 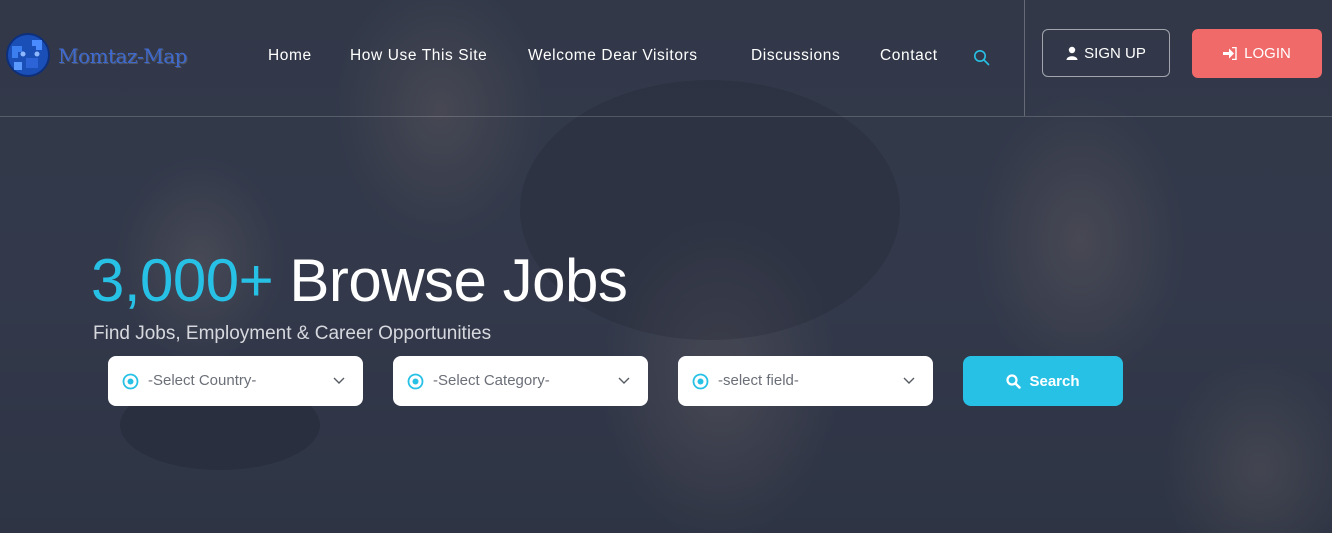 What do you see at coordinates (418, 56) in the screenshot?
I see `nav-item-how-use-this-site: How Use This Site` at bounding box center [418, 56].